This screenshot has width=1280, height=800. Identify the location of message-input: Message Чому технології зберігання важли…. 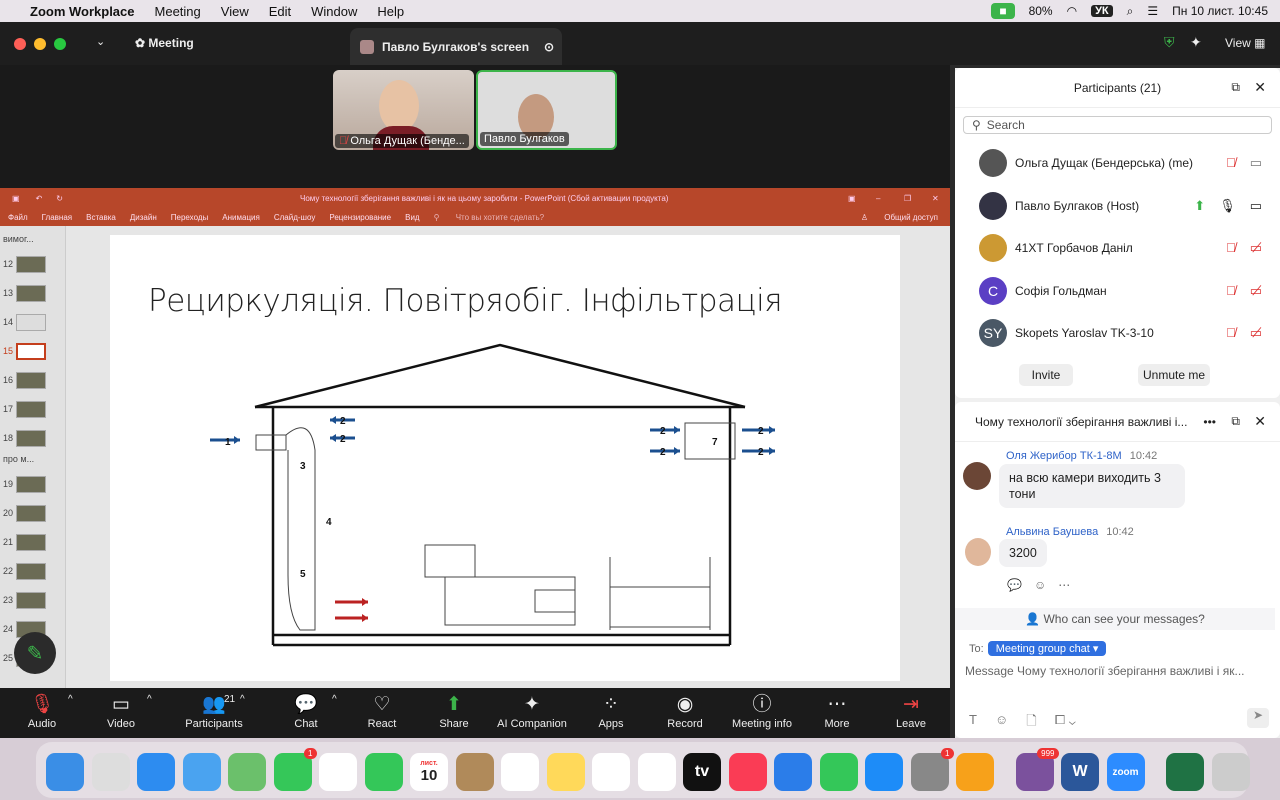
(1120, 671).